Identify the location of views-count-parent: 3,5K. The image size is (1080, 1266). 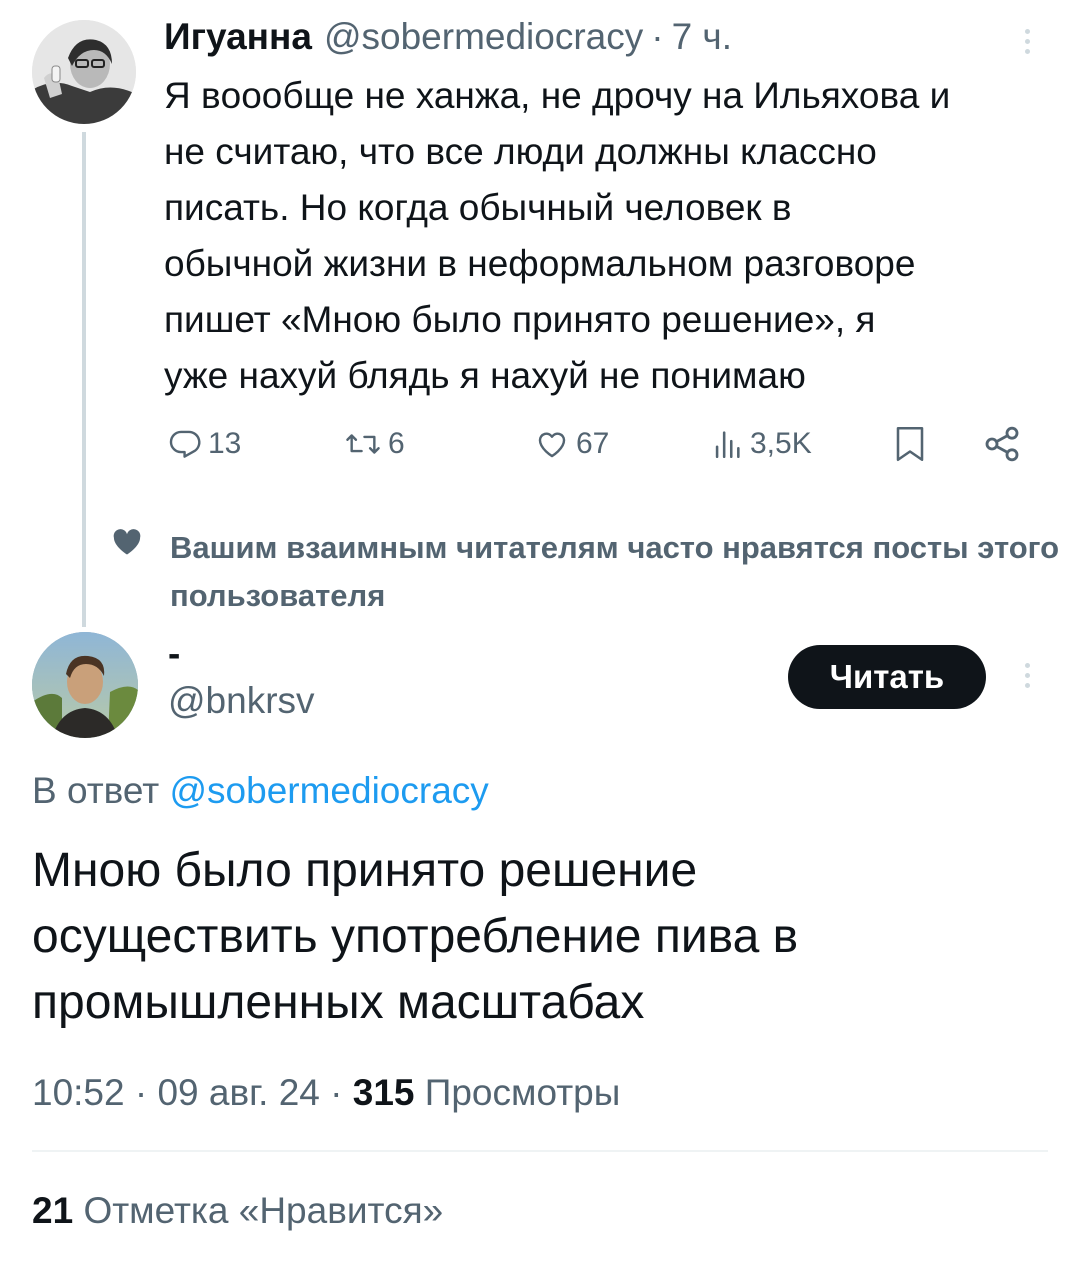
(781, 443).